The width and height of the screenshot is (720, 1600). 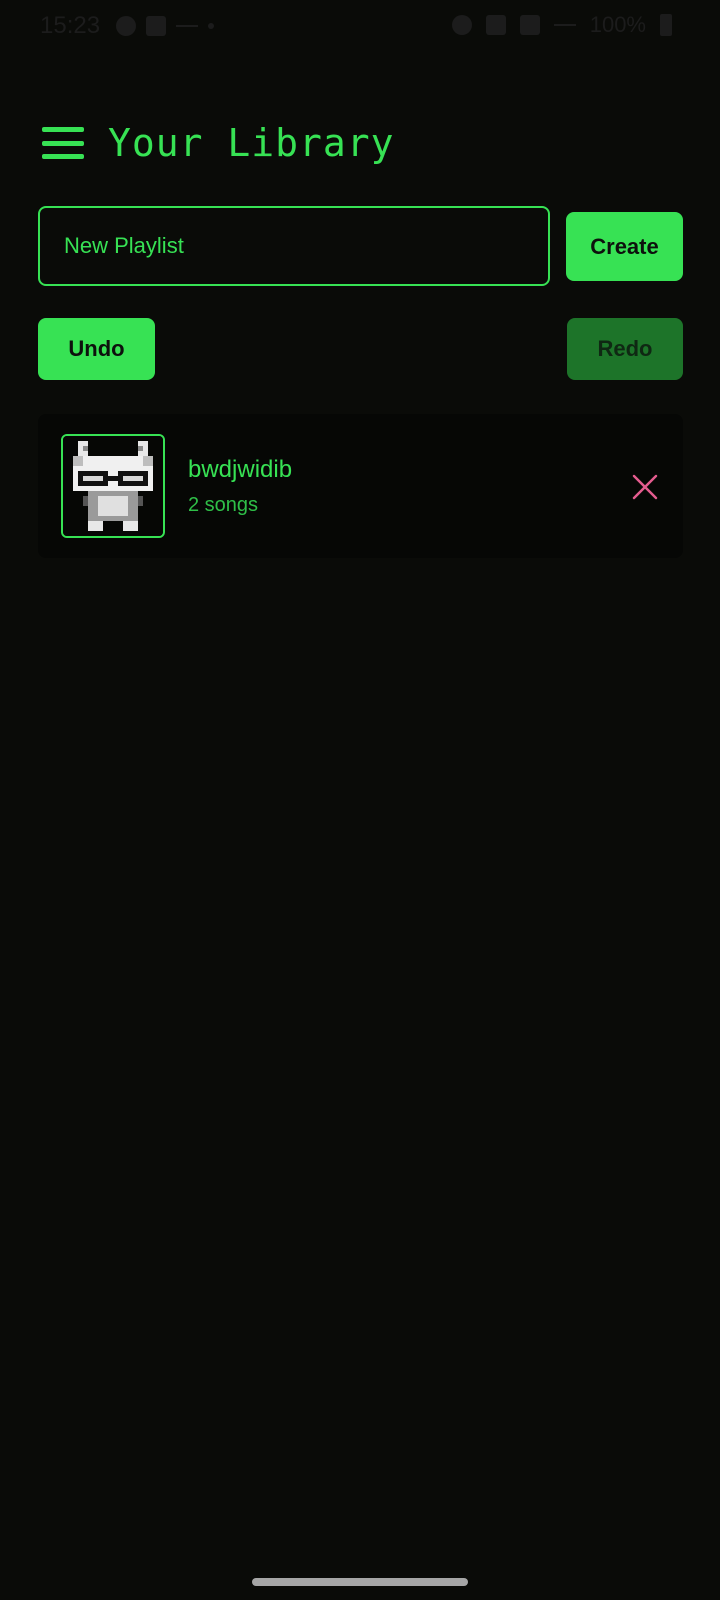 What do you see at coordinates (126, 26) in the screenshot?
I see `notification-dot-icon` at bounding box center [126, 26].